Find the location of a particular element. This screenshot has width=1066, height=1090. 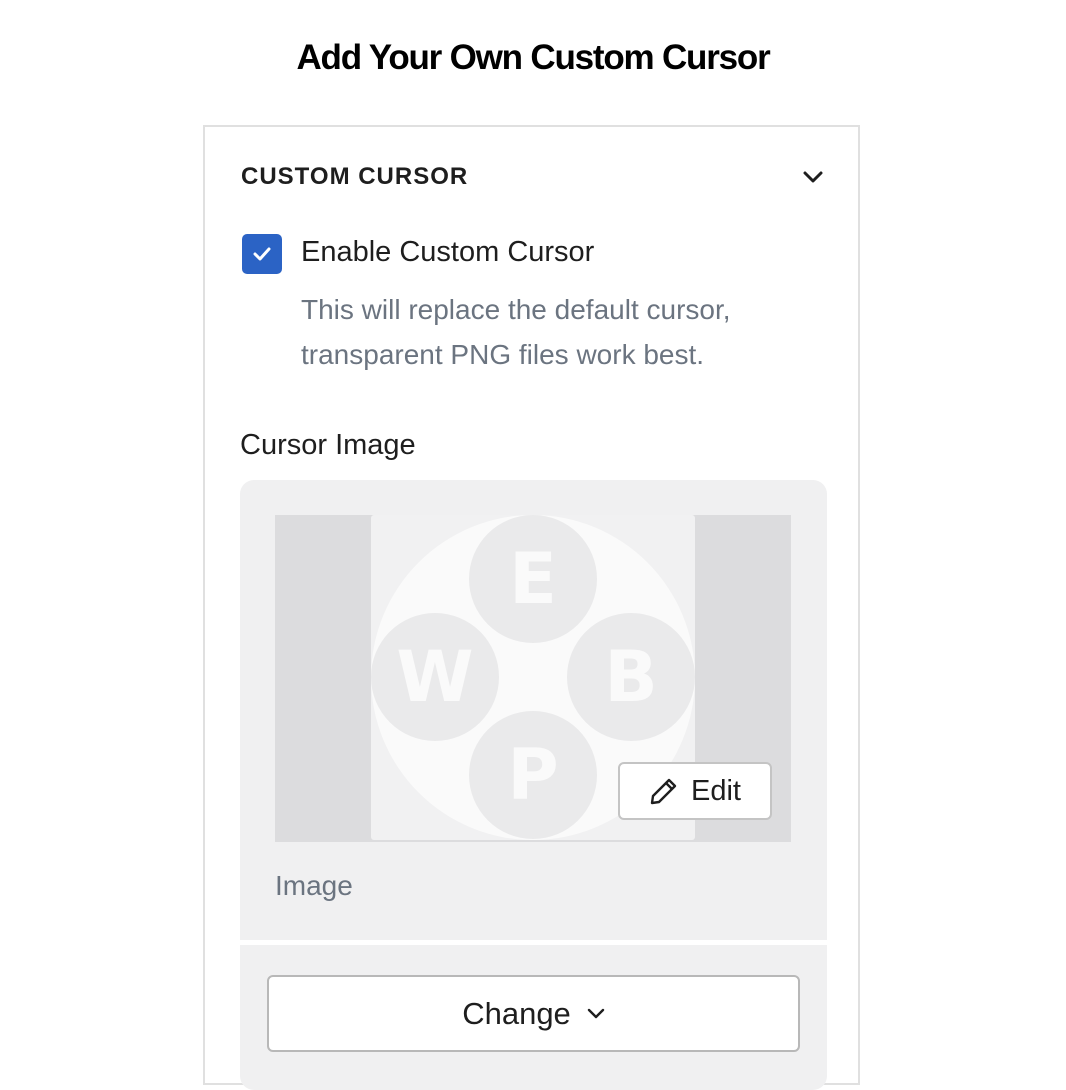

change-button-label: Change is located at coordinates (516, 1013).